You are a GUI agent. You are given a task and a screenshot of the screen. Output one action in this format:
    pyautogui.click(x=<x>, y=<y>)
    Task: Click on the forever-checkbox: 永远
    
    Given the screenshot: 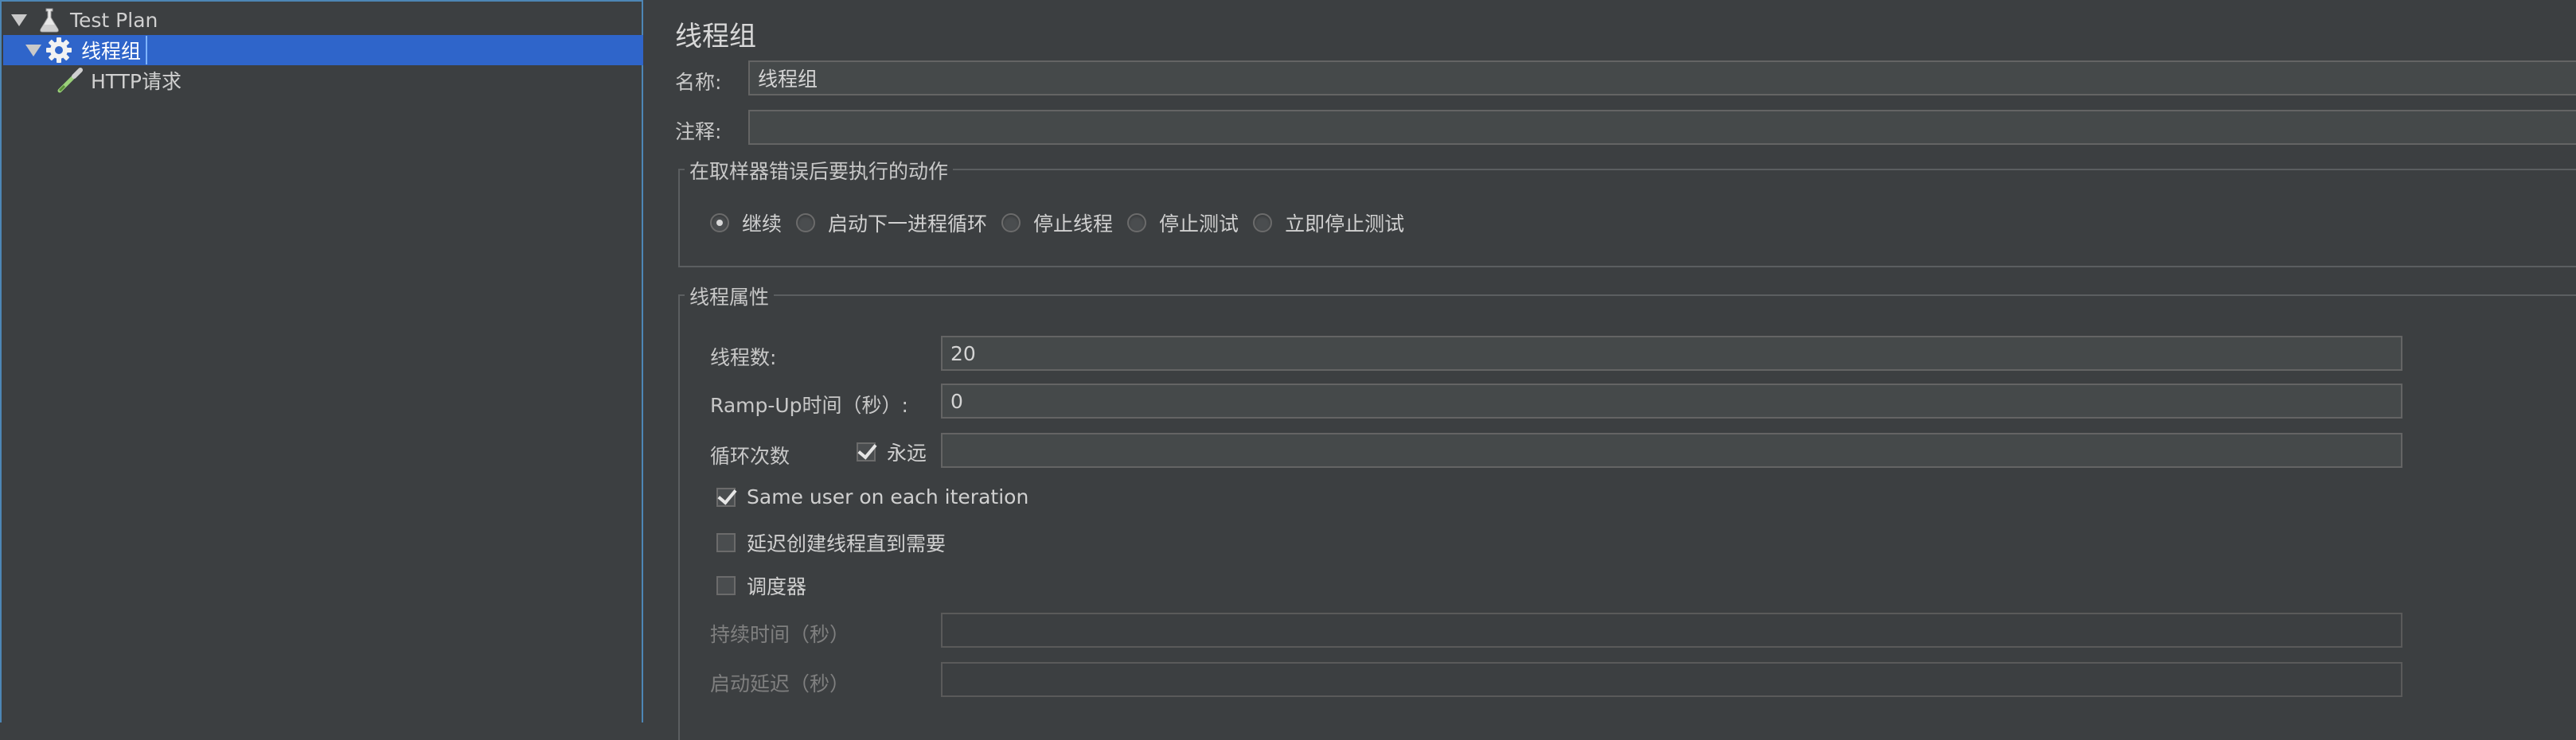 What is the action you would take?
    pyautogui.click(x=892, y=452)
    